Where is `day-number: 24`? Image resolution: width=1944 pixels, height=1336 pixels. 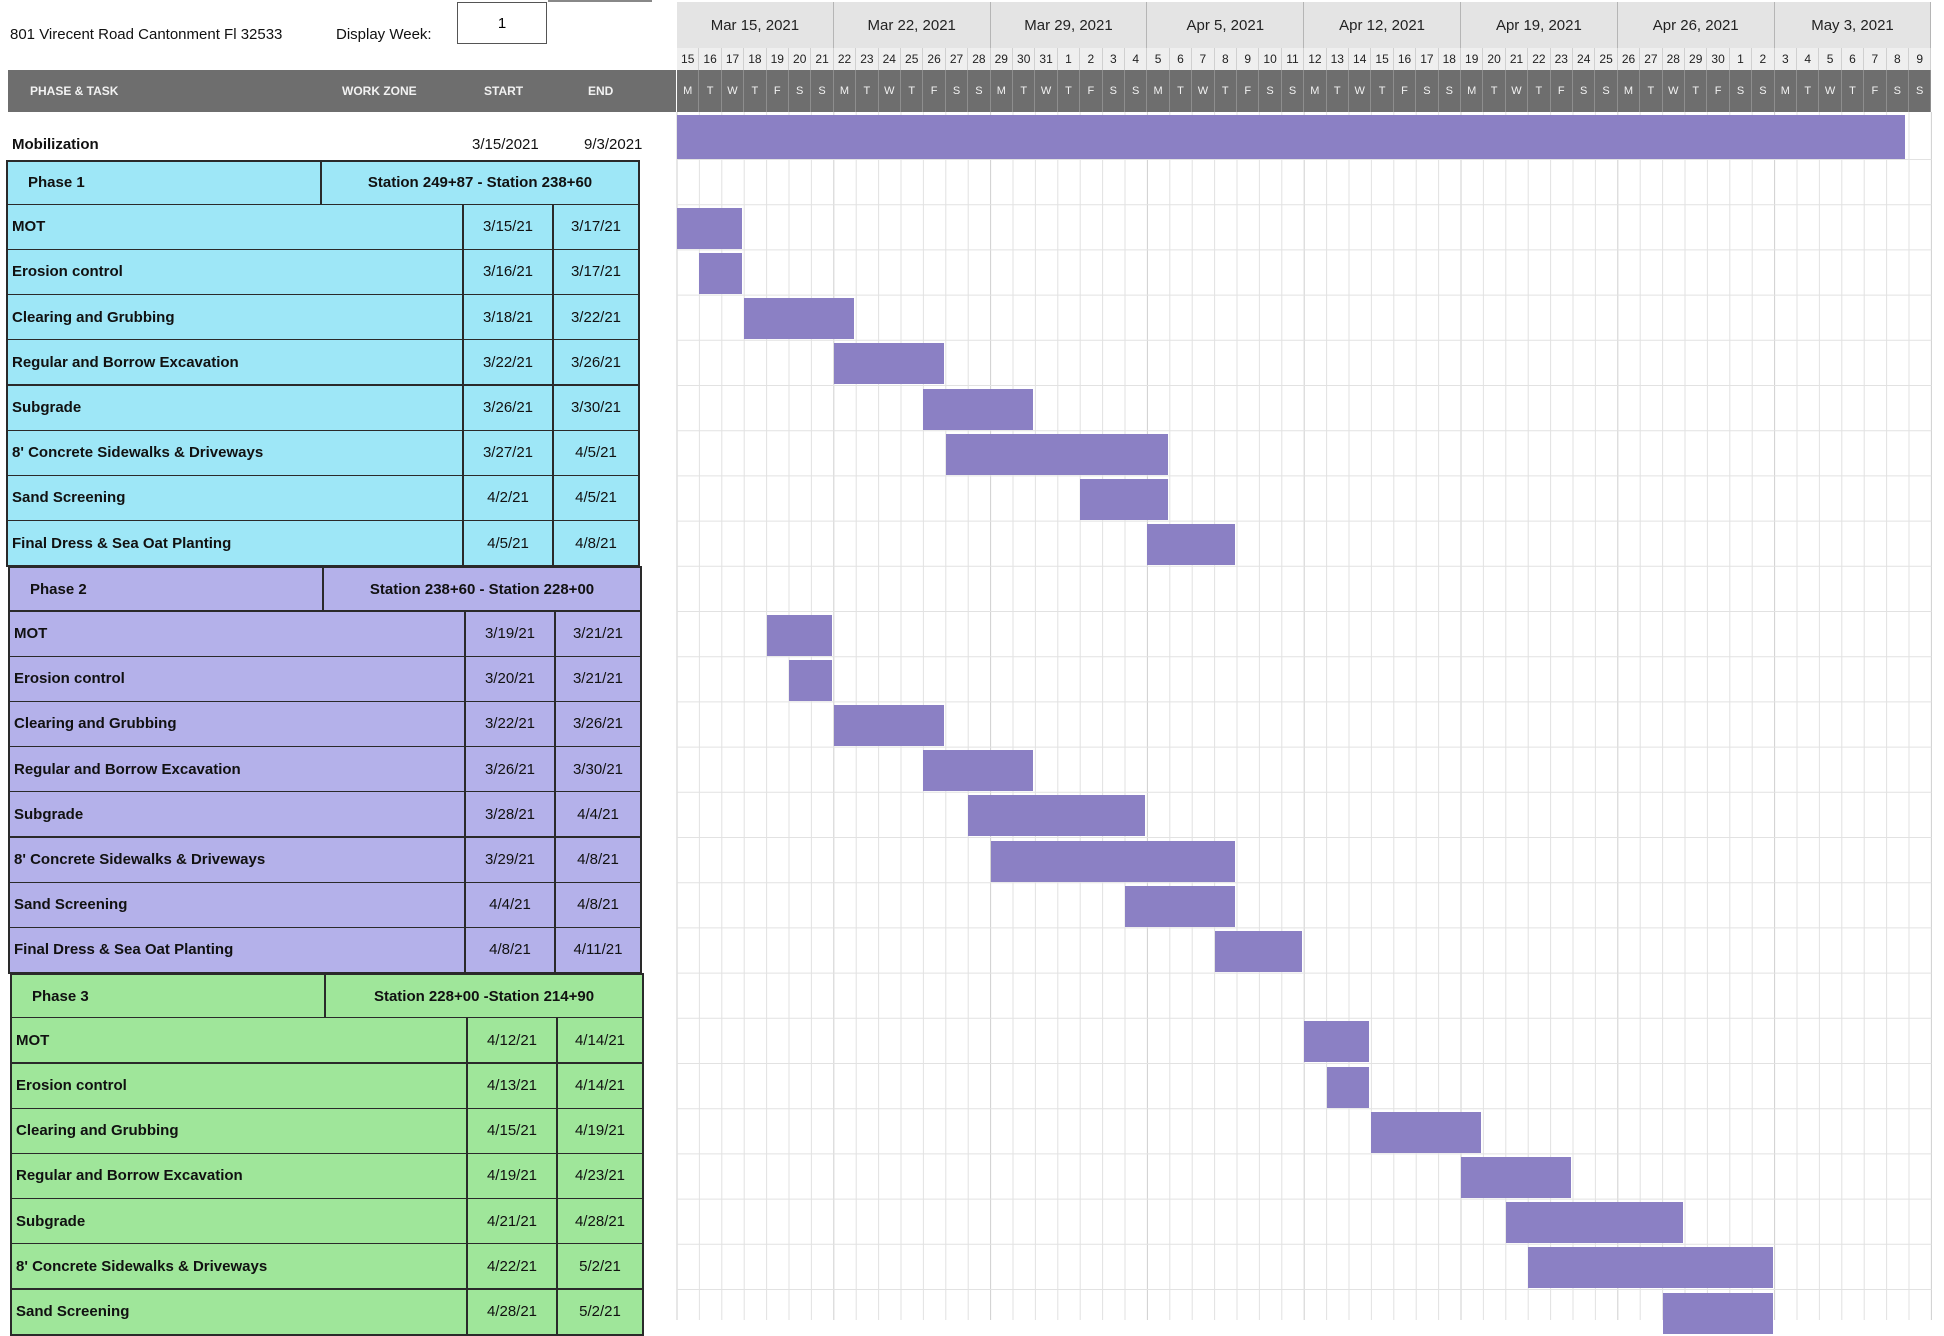 day-number: 24 is located at coordinates (1584, 59).